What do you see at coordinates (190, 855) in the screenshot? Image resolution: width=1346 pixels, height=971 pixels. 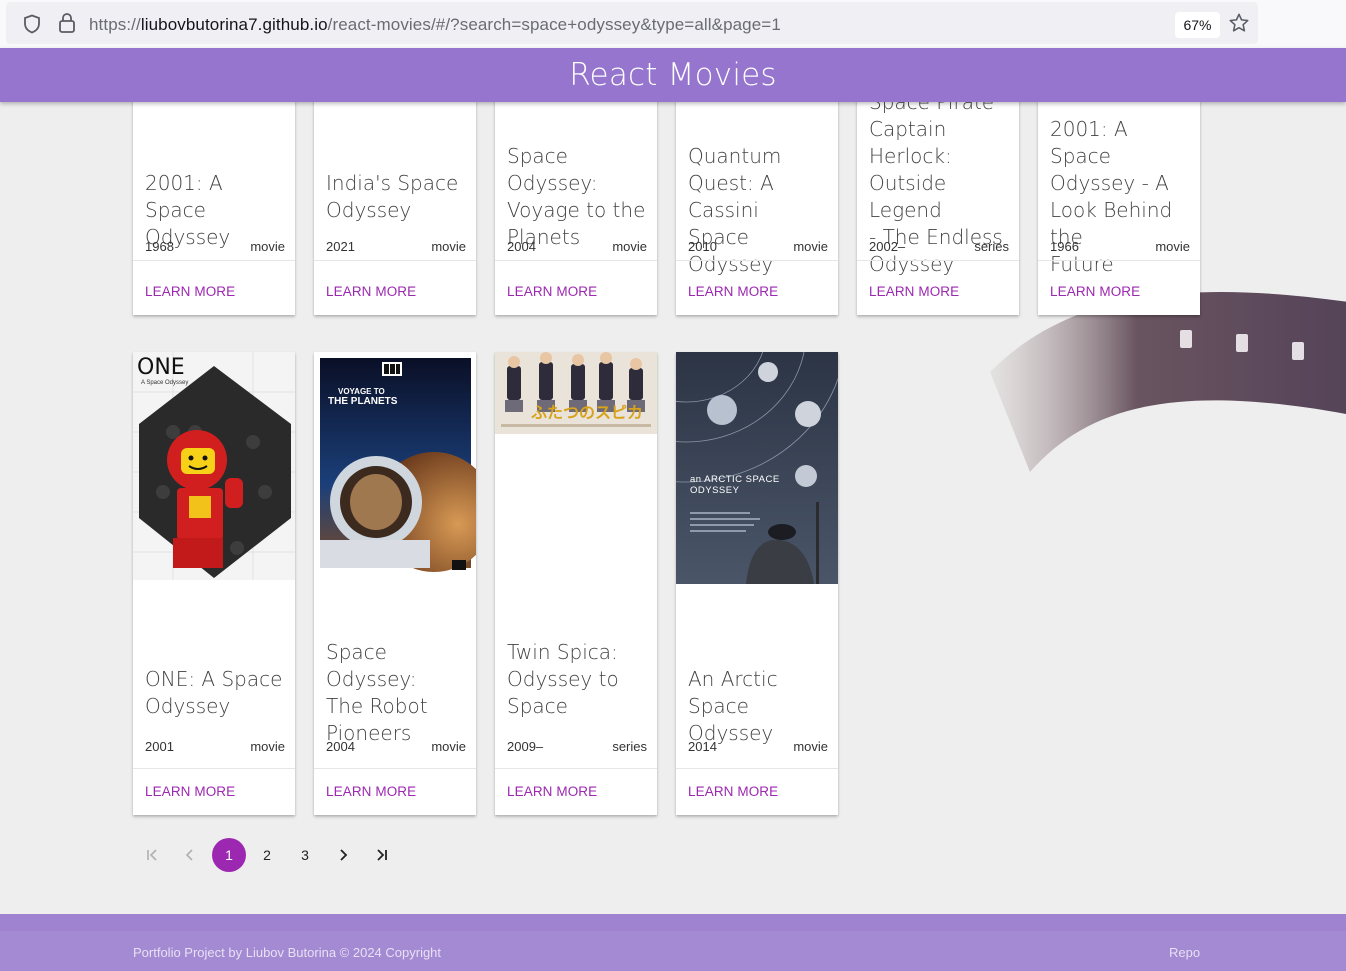 I see `previous-page-button` at bounding box center [190, 855].